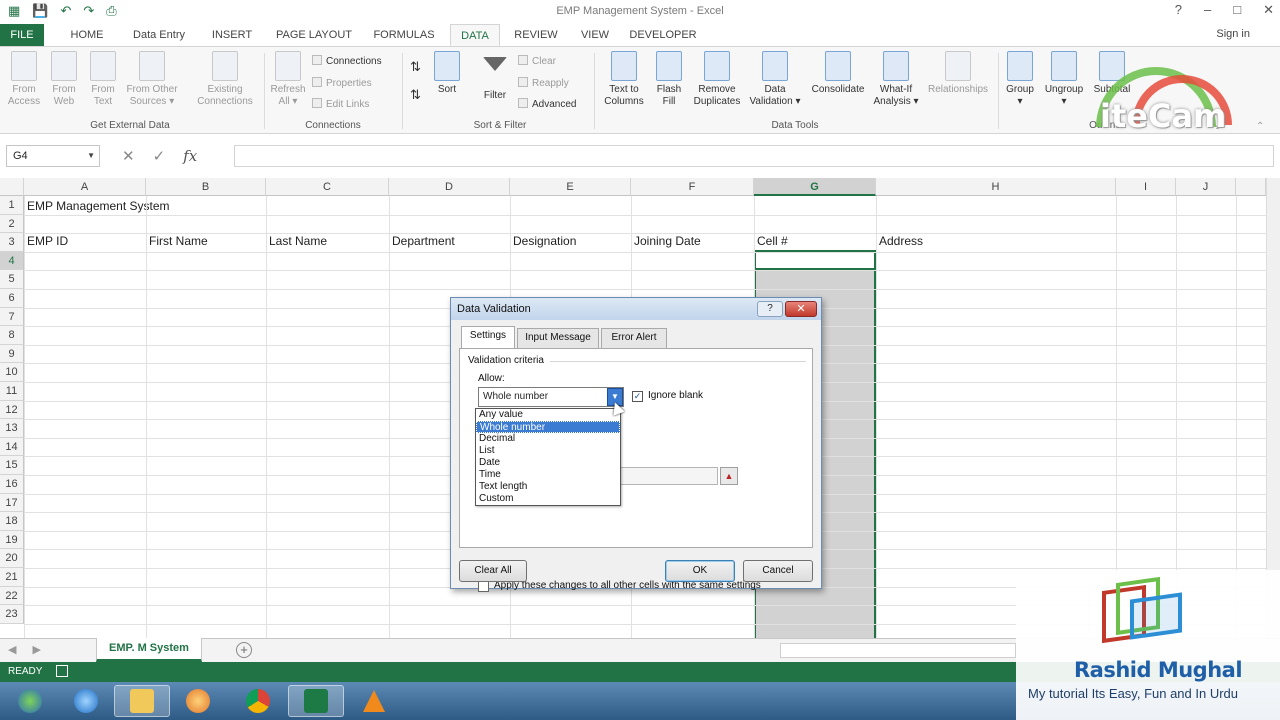 This screenshot has width=1280, height=720. What do you see at coordinates (85, 187) in the screenshot?
I see `column-header-a: A` at bounding box center [85, 187].